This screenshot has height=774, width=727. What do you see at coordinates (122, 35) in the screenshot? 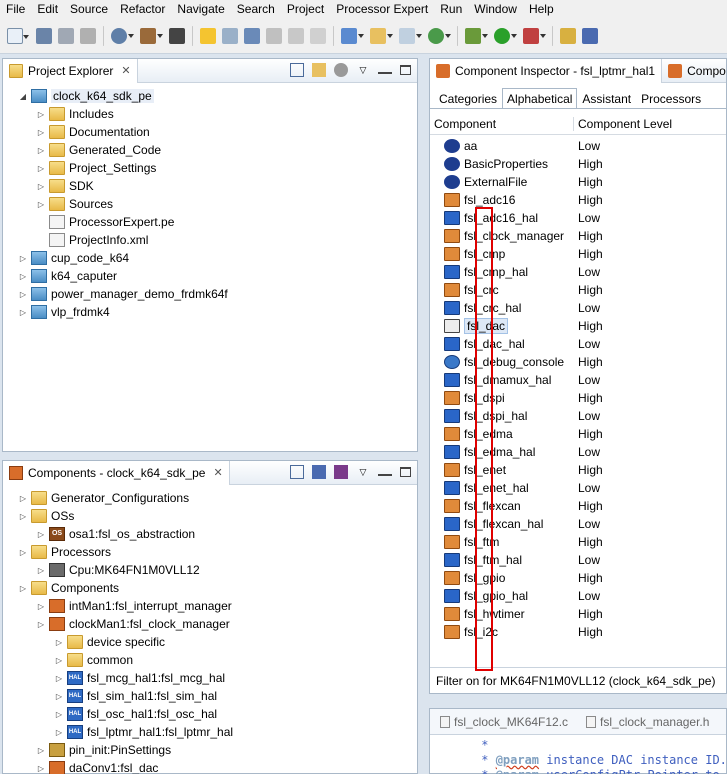
I see `settings-icon` at bounding box center [122, 35].